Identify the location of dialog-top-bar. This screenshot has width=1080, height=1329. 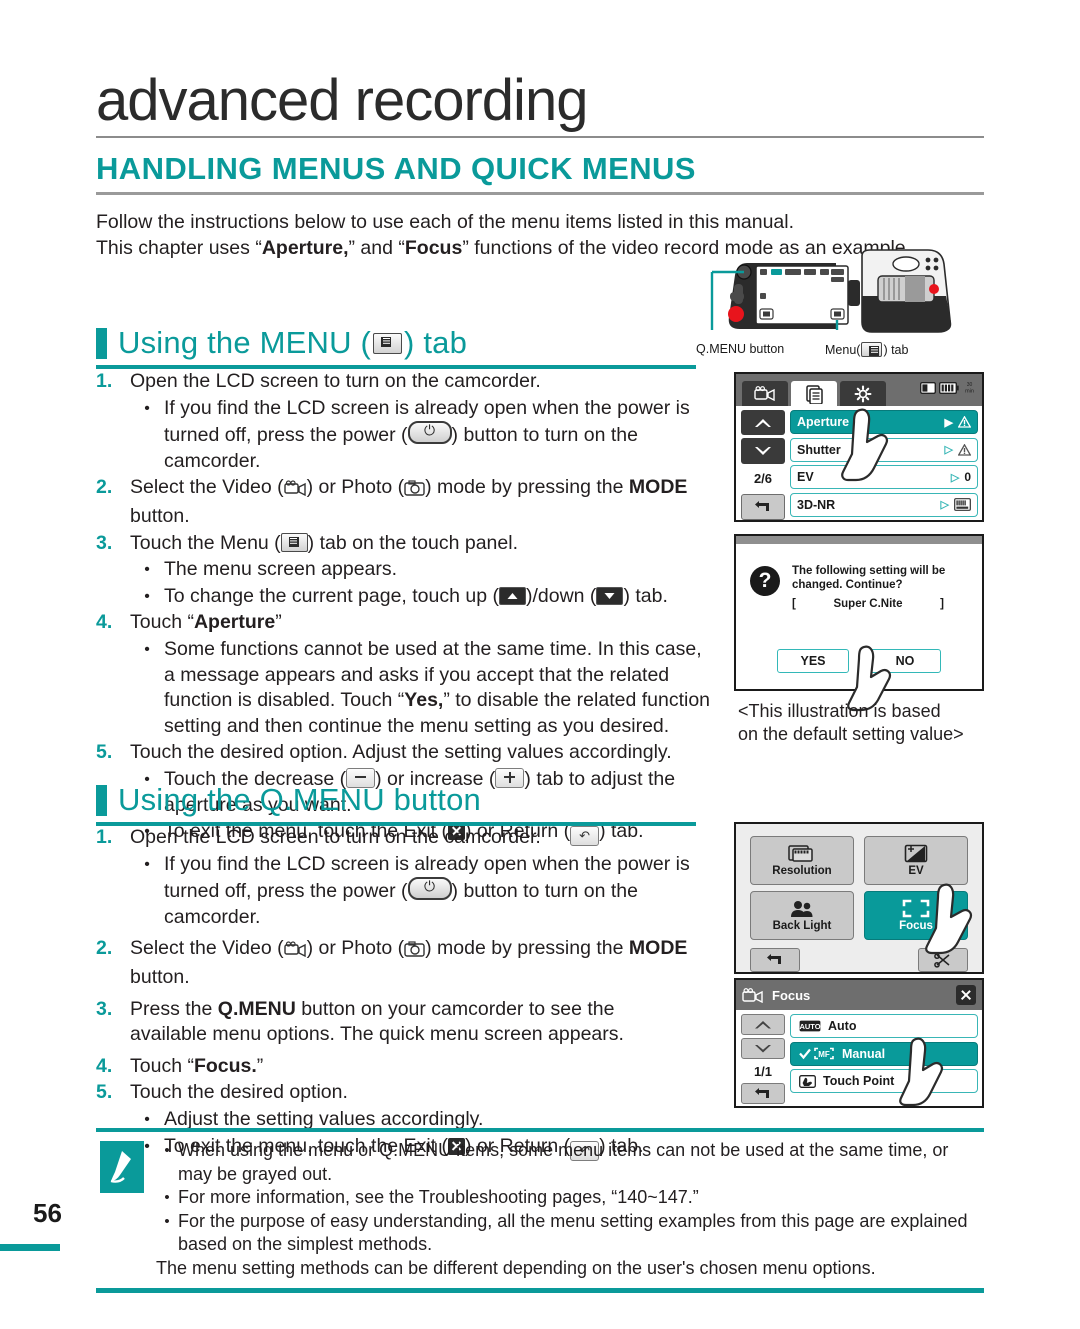
(859, 540).